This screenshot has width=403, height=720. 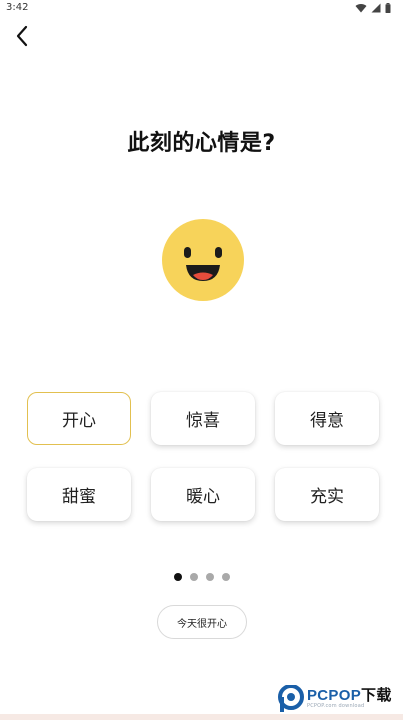 I want to click on watermark: PCPOP下载 PCPOP.com download, so click(x=335, y=699).